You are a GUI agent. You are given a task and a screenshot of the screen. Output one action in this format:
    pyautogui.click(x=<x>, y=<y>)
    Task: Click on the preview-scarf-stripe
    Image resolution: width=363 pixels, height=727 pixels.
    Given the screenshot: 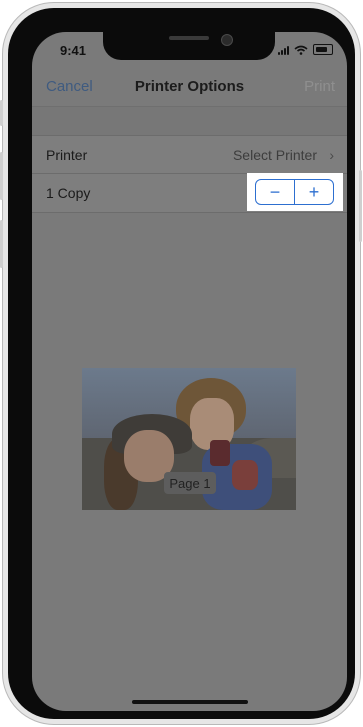 What is the action you would take?
    pyautogui.click(x=245, y=475)
    